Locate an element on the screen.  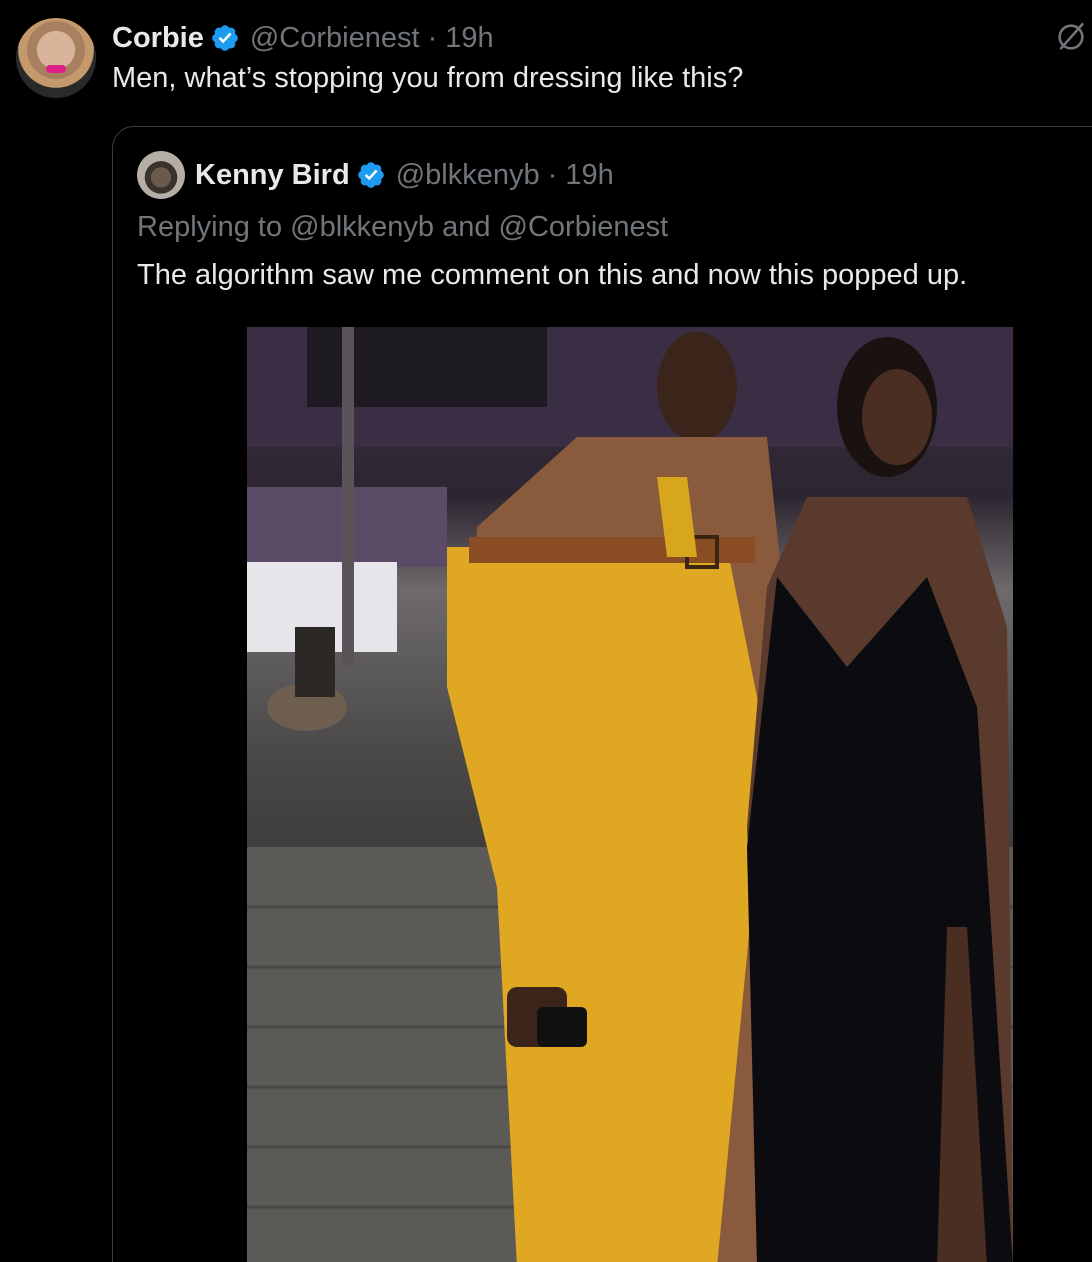
avatar-mustache-prop is located at coordinates (56, 69).